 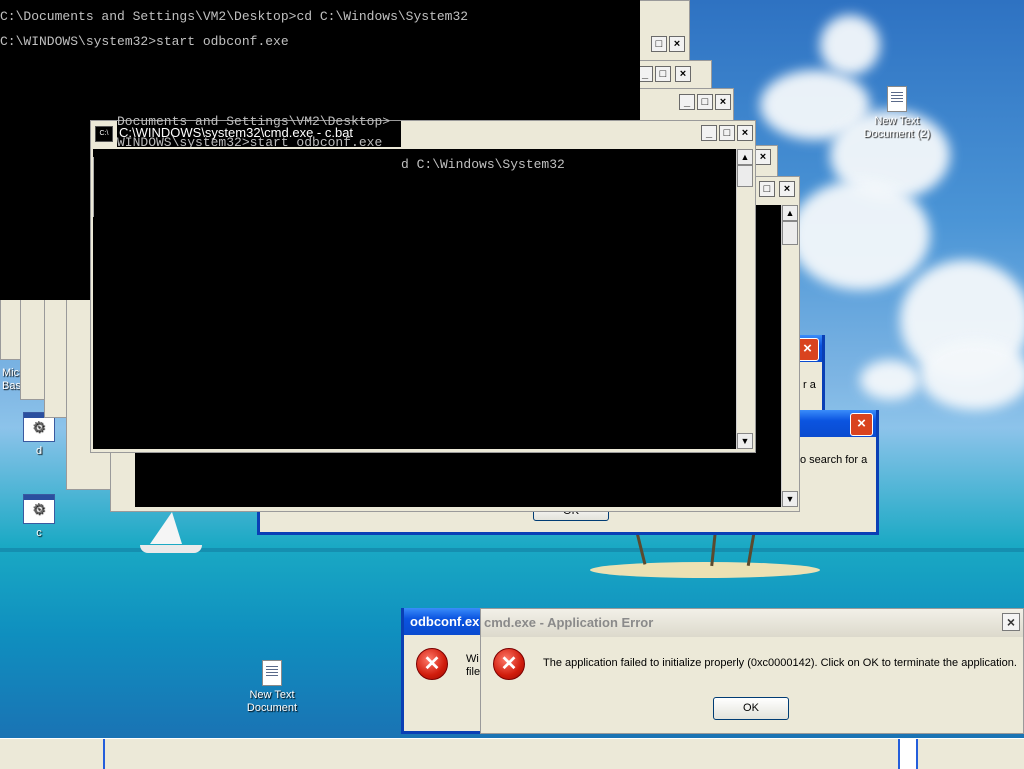 I want to click on desktop-icon-c: c, so click(x=39, y=517).